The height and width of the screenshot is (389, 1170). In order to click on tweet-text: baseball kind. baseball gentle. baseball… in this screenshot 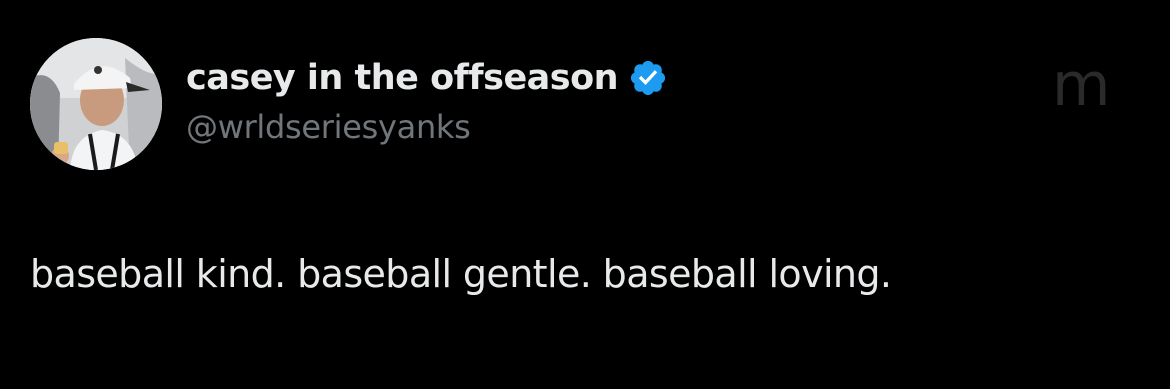, I will do `click(461, 274)`.